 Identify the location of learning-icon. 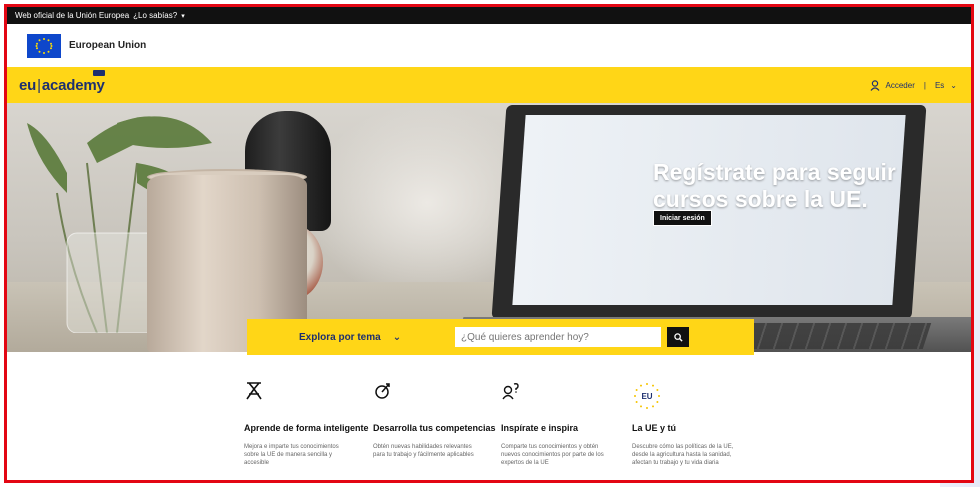
(308, 396).